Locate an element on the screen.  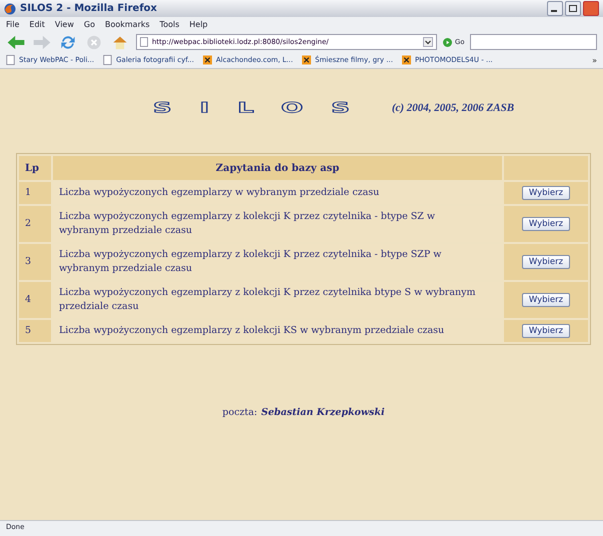
table-cell: 1 is located at coordinates (35, 193).